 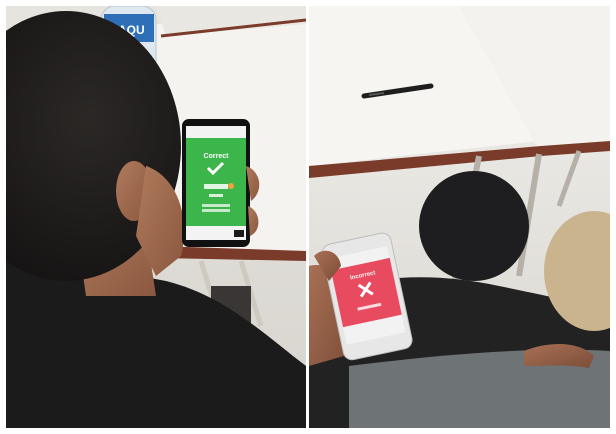 I want to click on correct-screen, so click(x=216, y=182).